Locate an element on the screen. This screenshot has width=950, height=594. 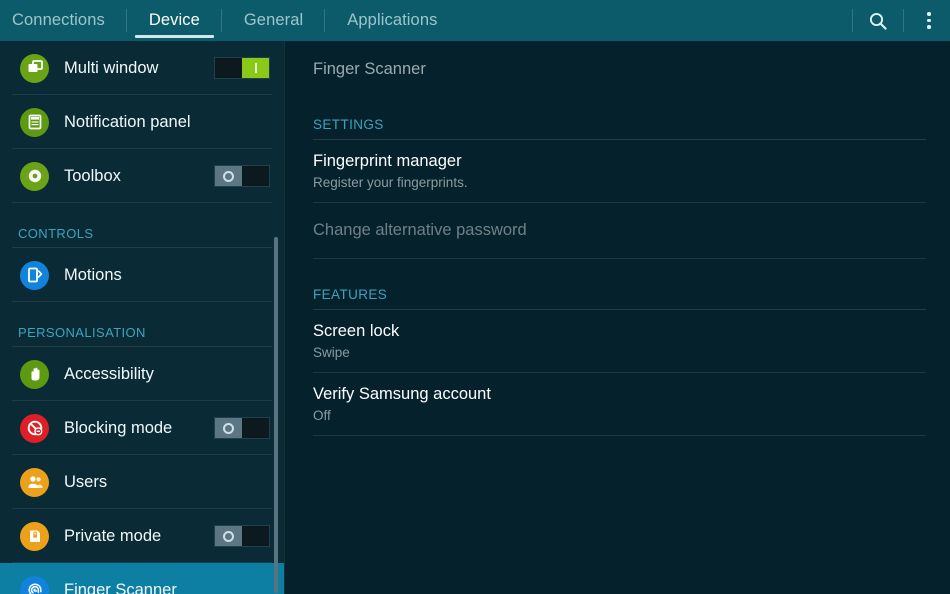
private-mode-icon-badge is located at coordinates (34, 536).